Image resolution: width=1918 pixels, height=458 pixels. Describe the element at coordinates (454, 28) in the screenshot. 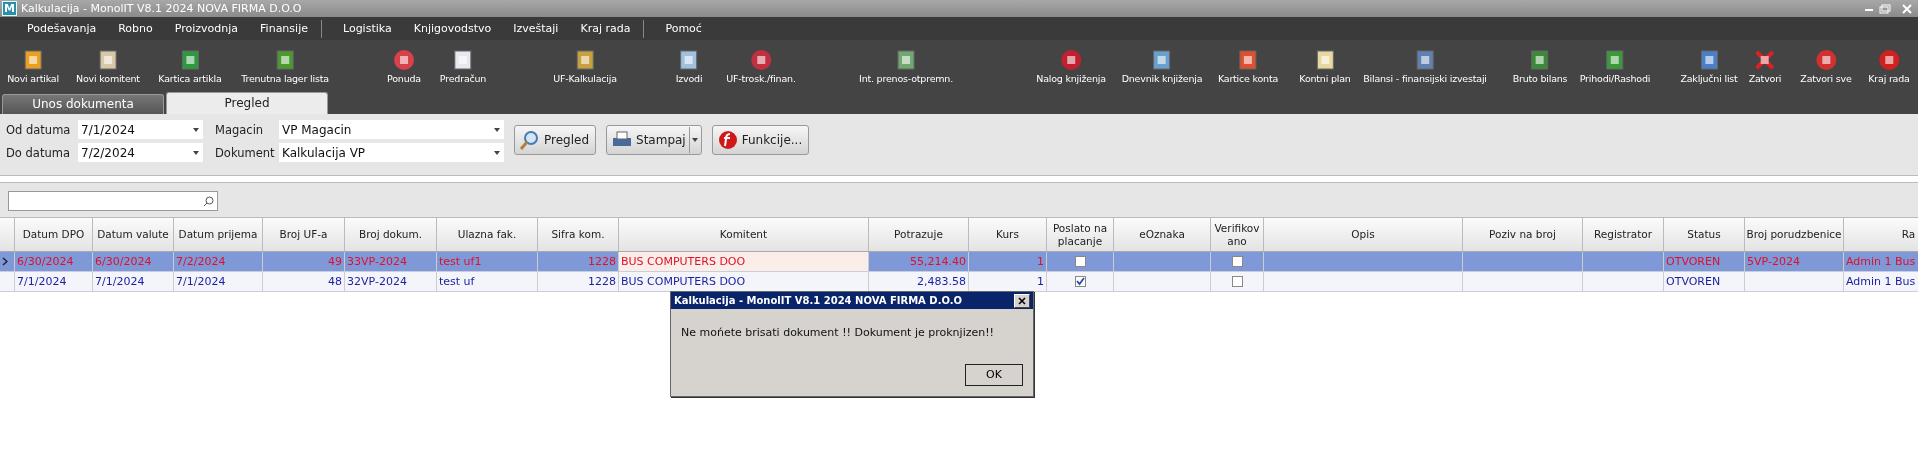

I see `menu-item: Knjigovodstvo` at that location.